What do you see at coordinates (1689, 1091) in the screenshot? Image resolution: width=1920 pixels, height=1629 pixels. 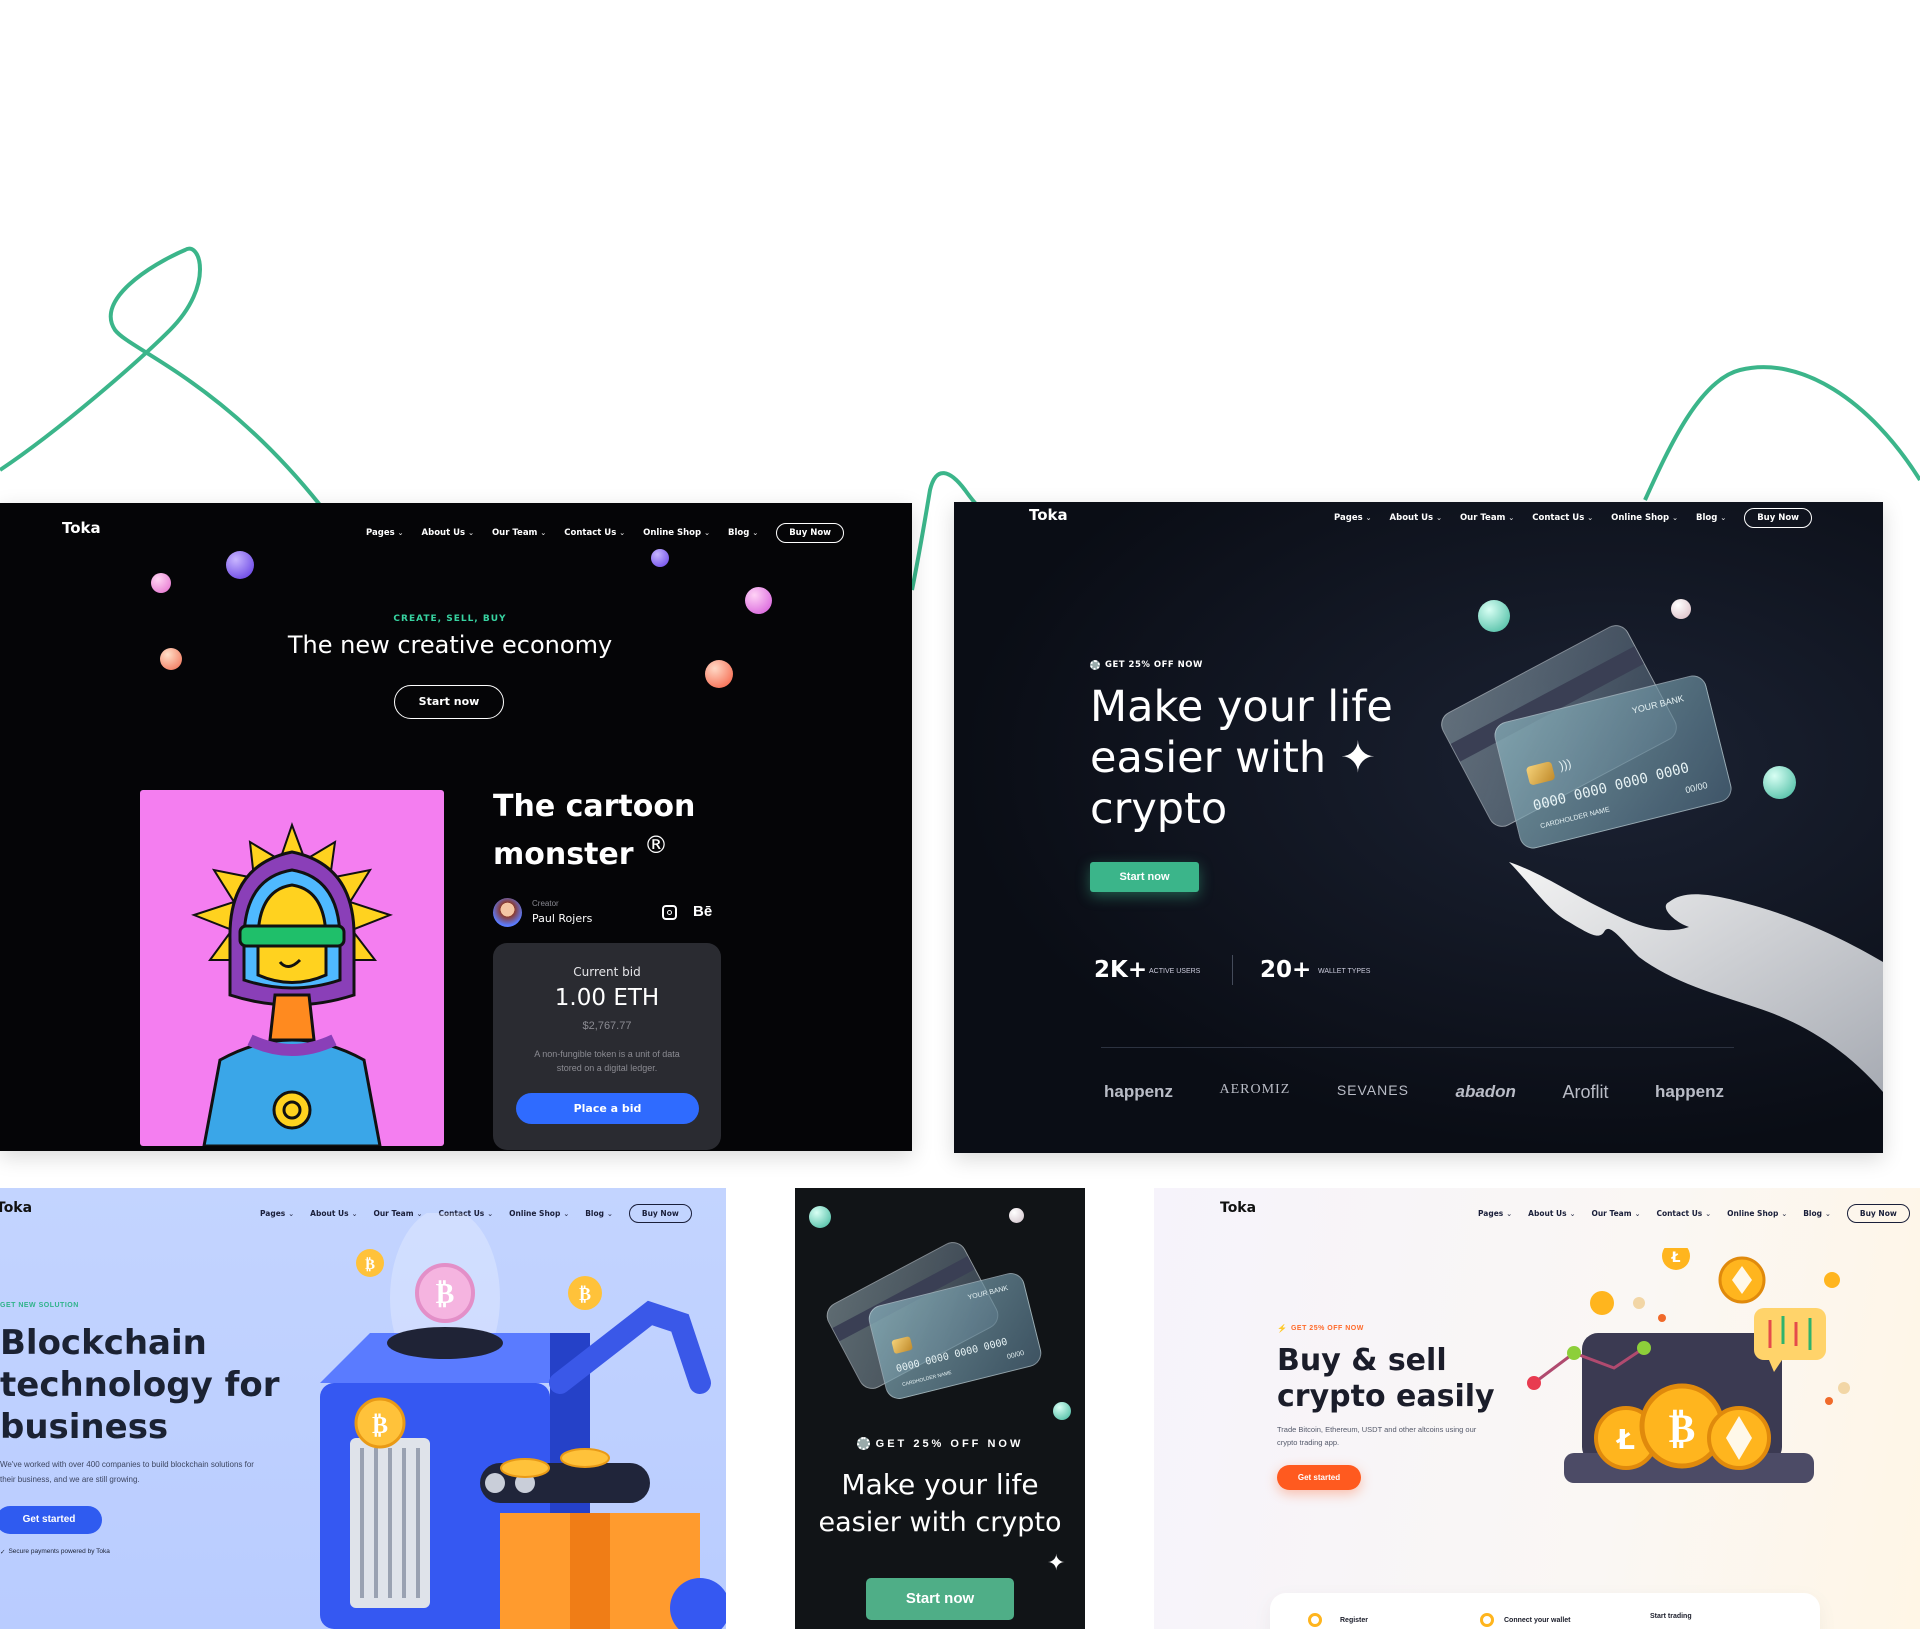 I see `brand-logo: happenz` at bounding box center [1689, 1091].